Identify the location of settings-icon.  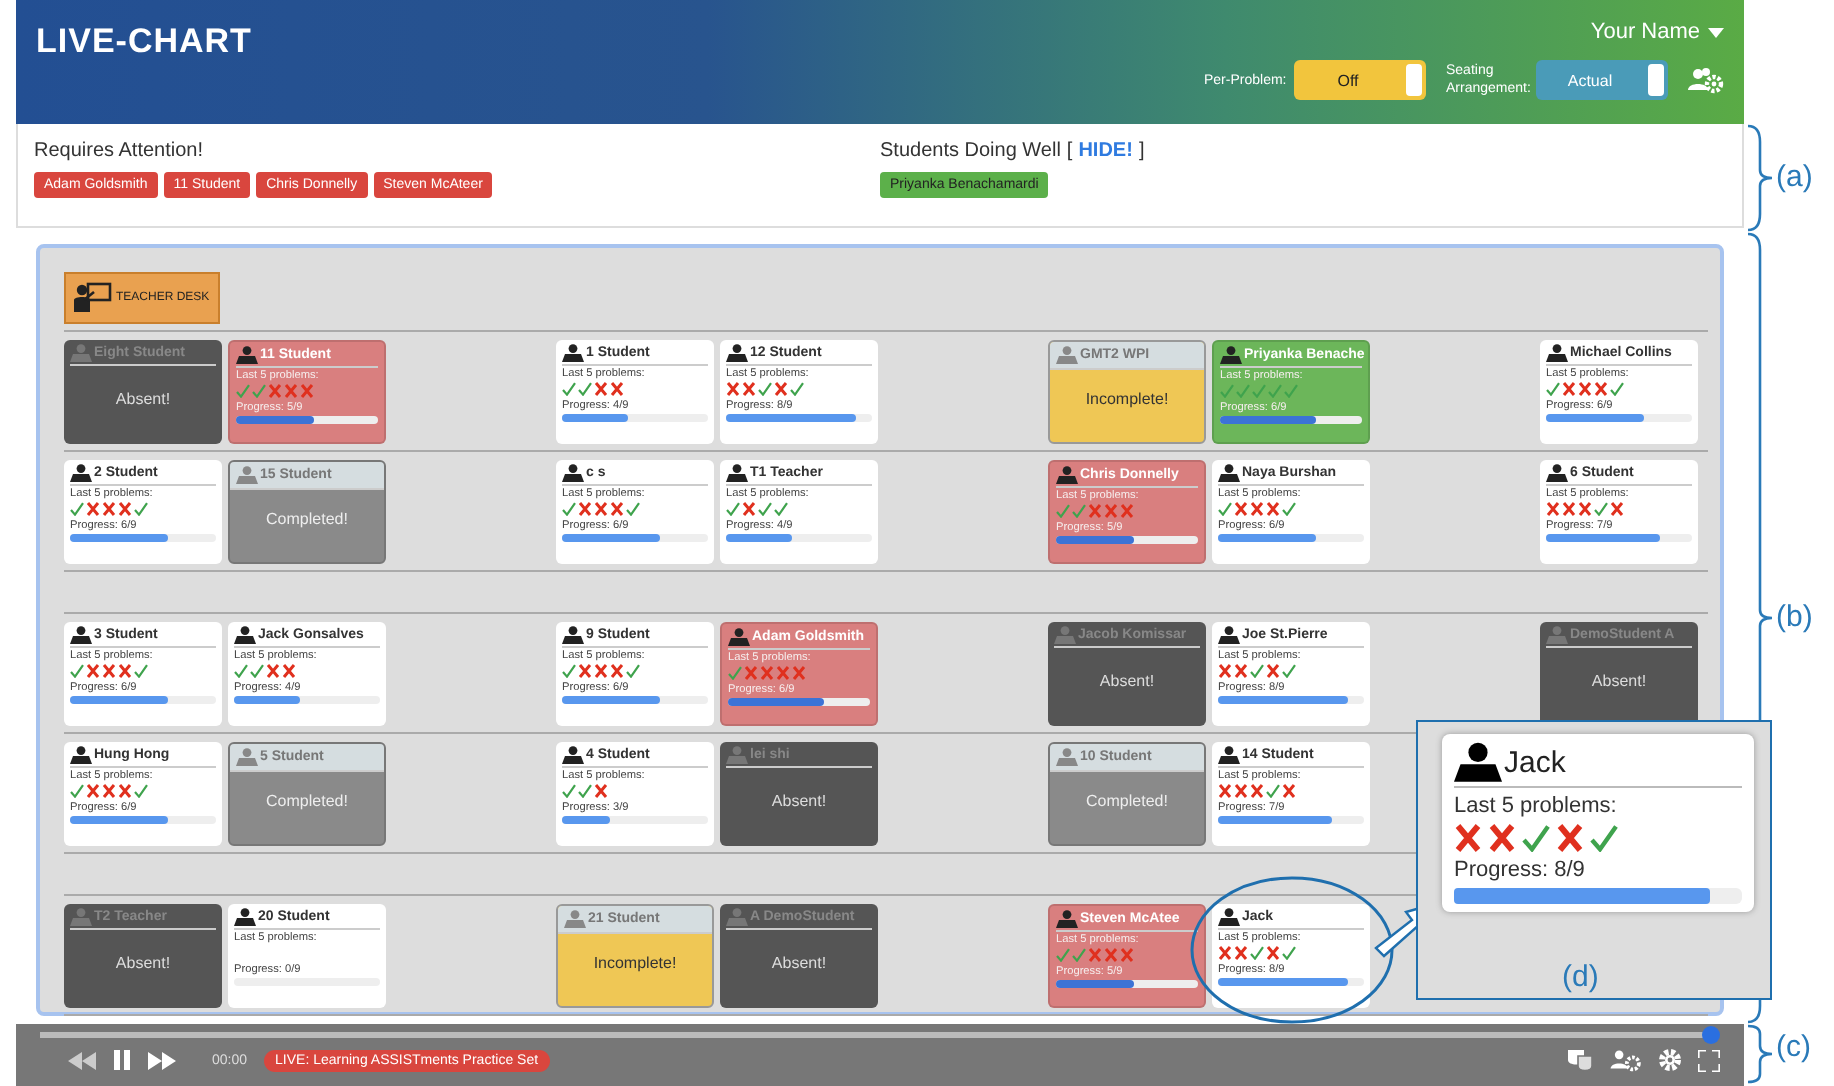
(1670, 1060).